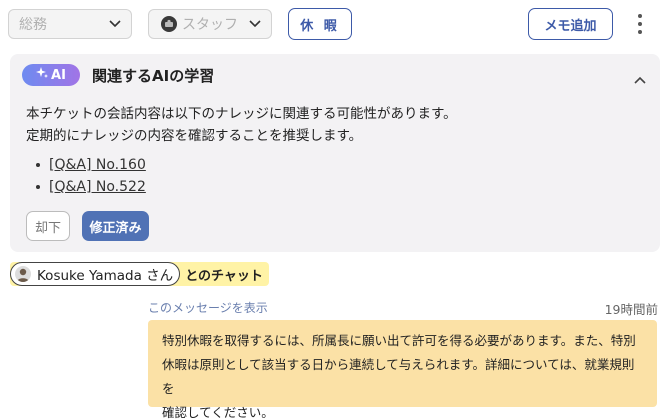  I want to click on ai-badge: AI, so click(51, 75).